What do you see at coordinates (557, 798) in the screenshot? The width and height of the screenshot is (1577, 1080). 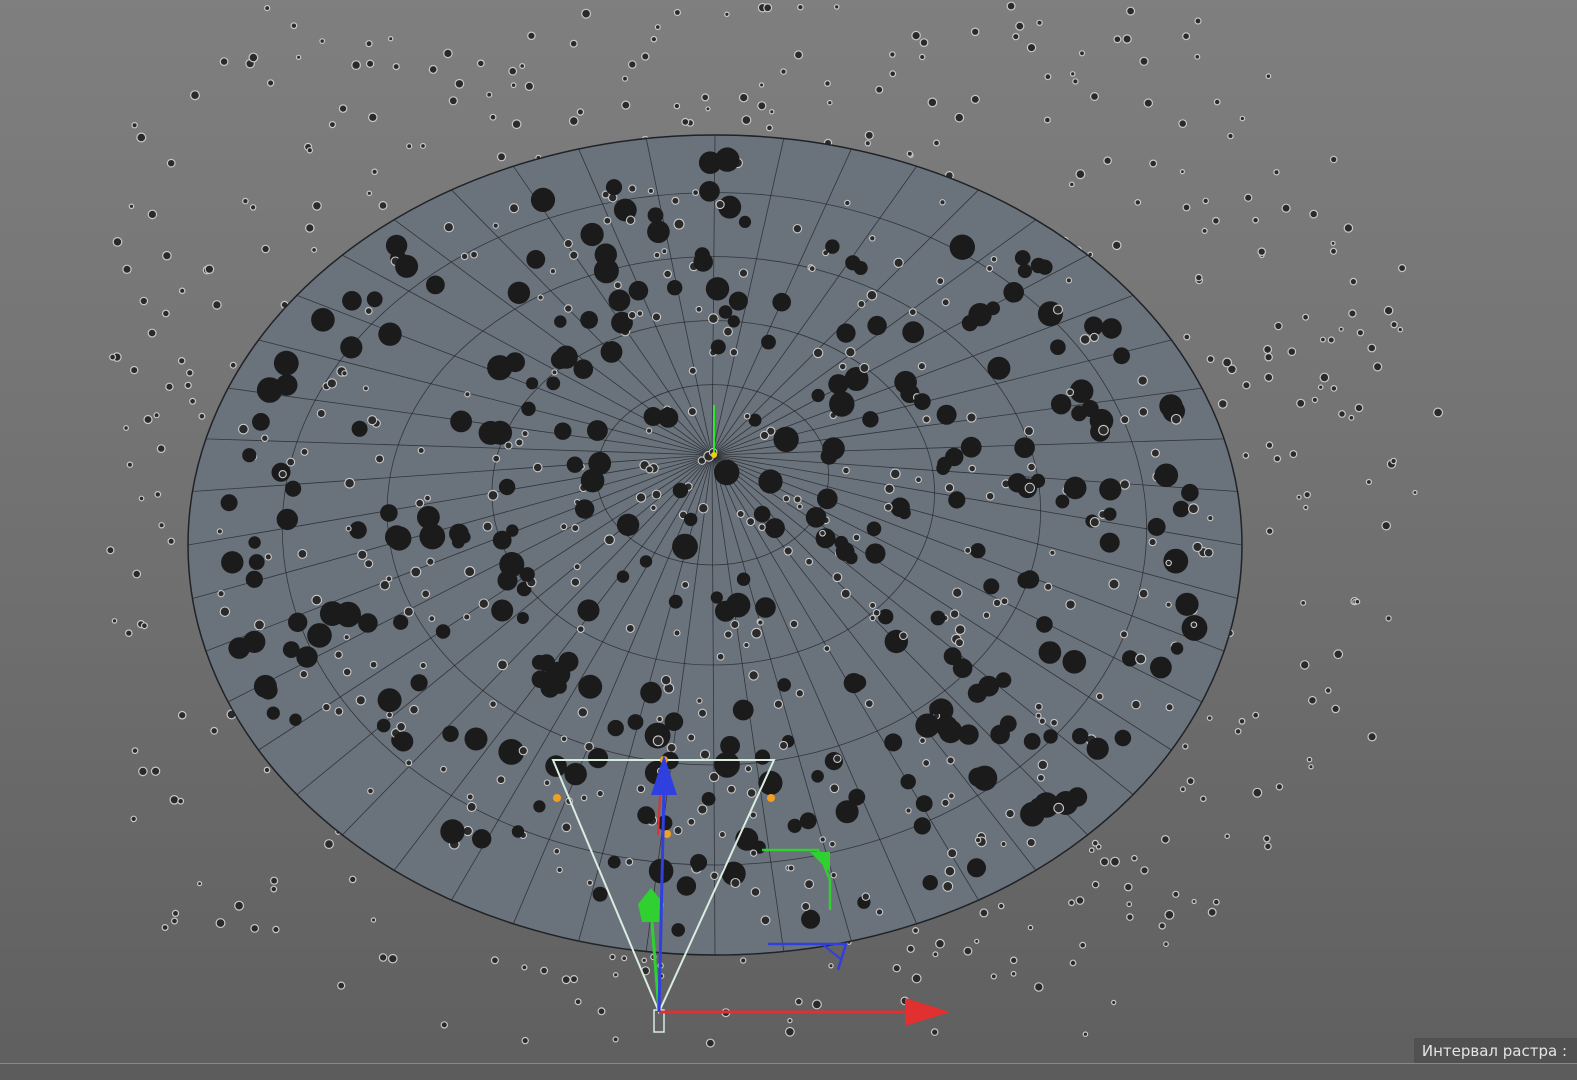 I see `camera-handle-left` at bounding box center [557, 798].